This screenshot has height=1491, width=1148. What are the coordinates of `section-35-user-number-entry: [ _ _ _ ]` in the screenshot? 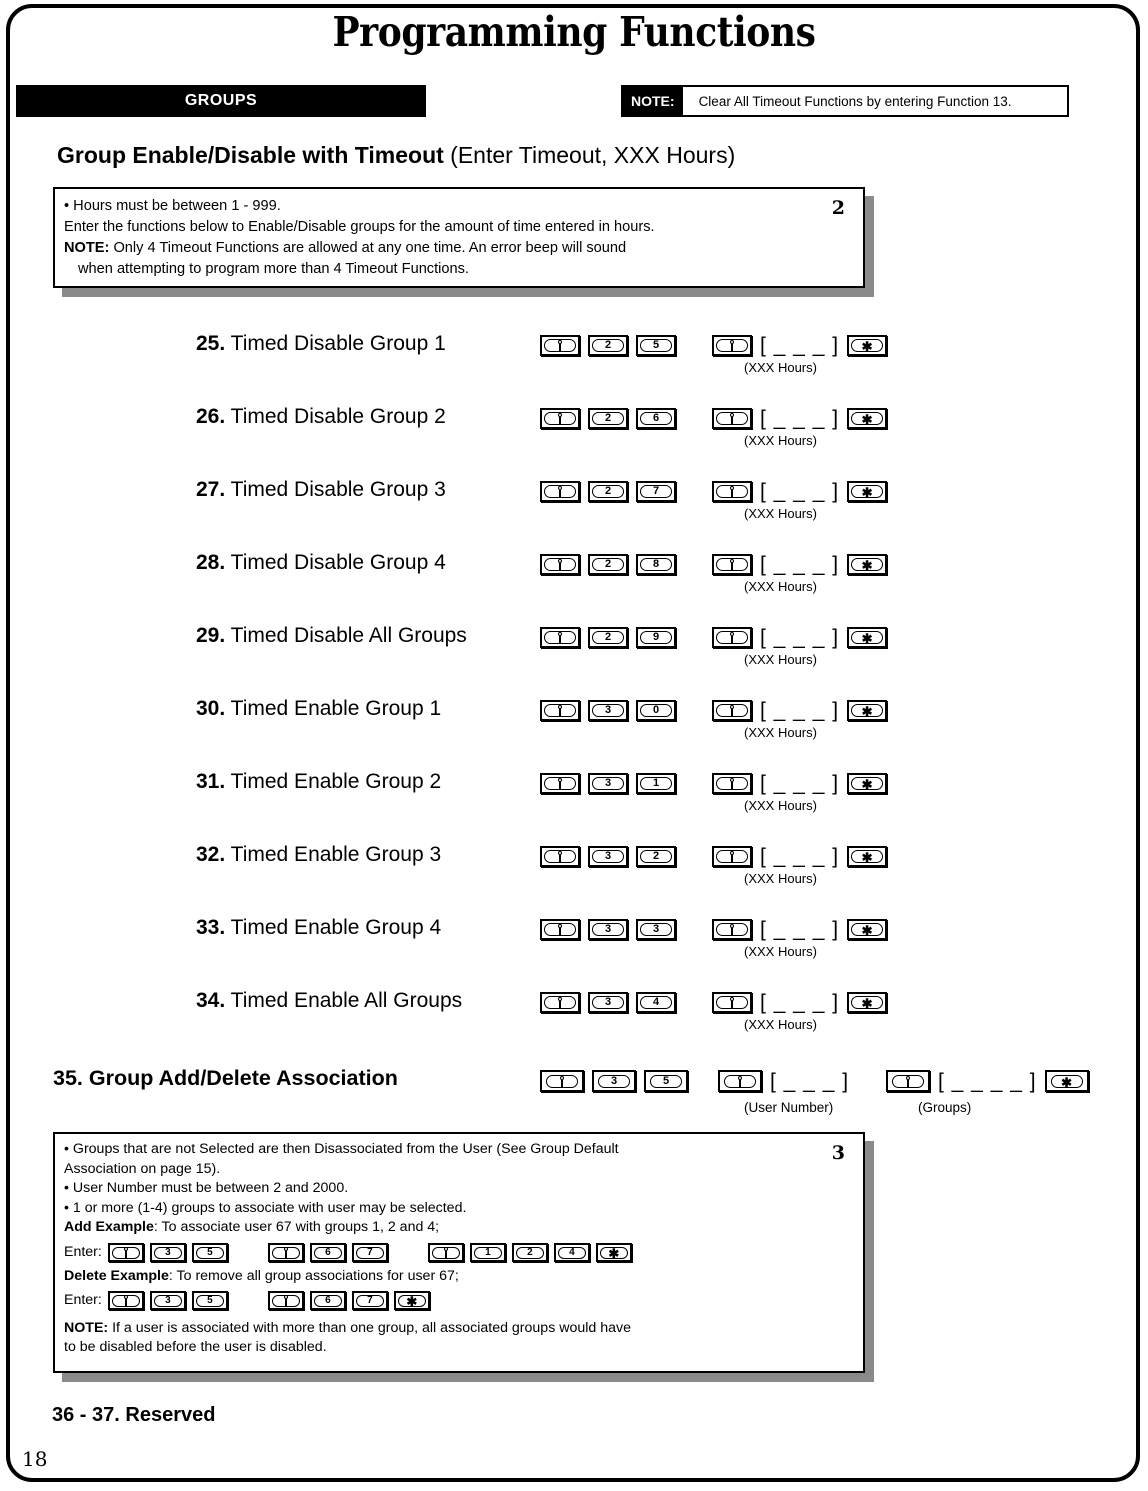 It's located at (787, 1081).